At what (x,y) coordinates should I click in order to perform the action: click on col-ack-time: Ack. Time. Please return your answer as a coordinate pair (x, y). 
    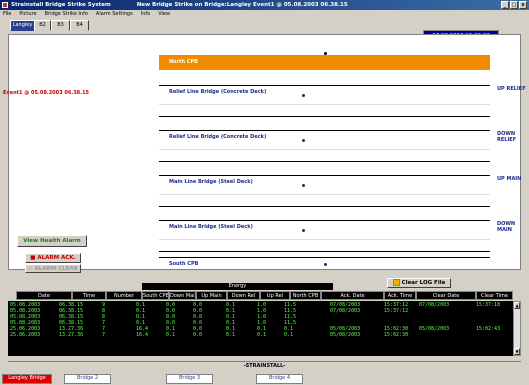
    Looking at the image, I should click on (400, 295).